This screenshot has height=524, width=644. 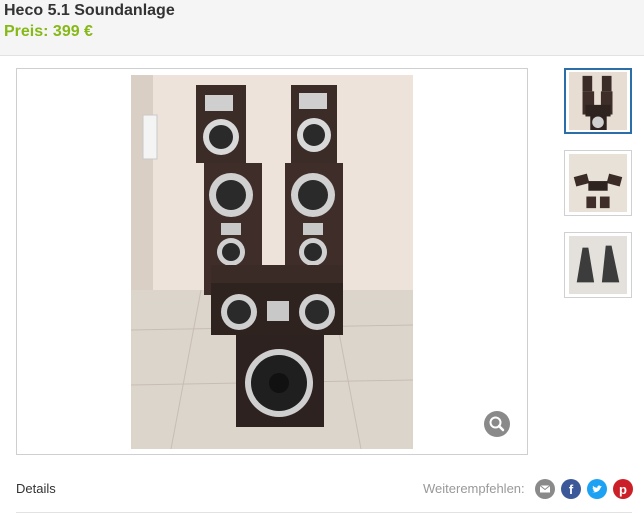 I want to click on listing-price: Preis: 399 €, so click(x=48, y=31).